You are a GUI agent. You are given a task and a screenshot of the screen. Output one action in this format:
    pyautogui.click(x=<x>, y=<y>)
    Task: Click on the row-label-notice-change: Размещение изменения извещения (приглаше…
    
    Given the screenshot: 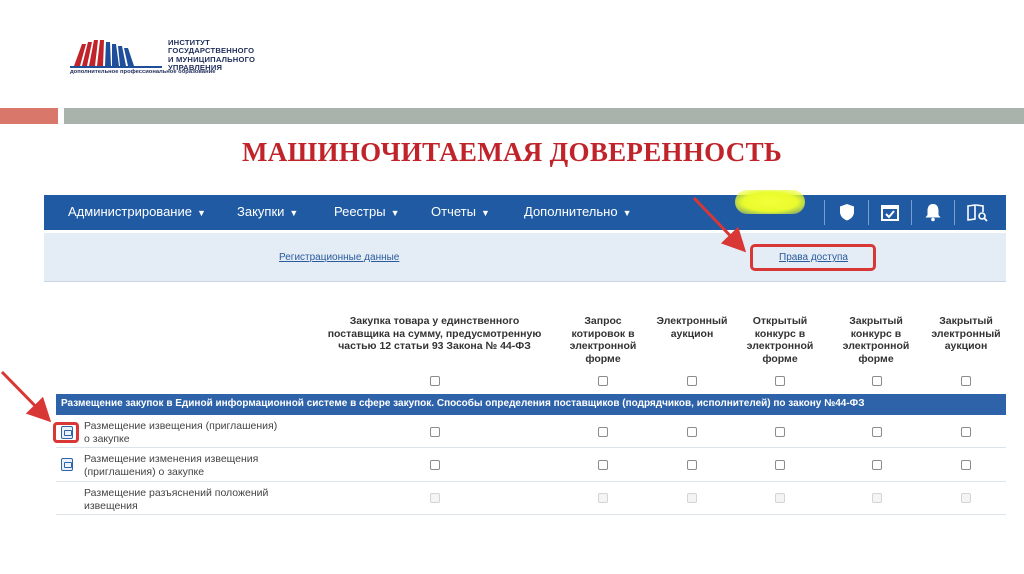 What is the action you would take?
    pyautogui.click(x=171, y=465)
    